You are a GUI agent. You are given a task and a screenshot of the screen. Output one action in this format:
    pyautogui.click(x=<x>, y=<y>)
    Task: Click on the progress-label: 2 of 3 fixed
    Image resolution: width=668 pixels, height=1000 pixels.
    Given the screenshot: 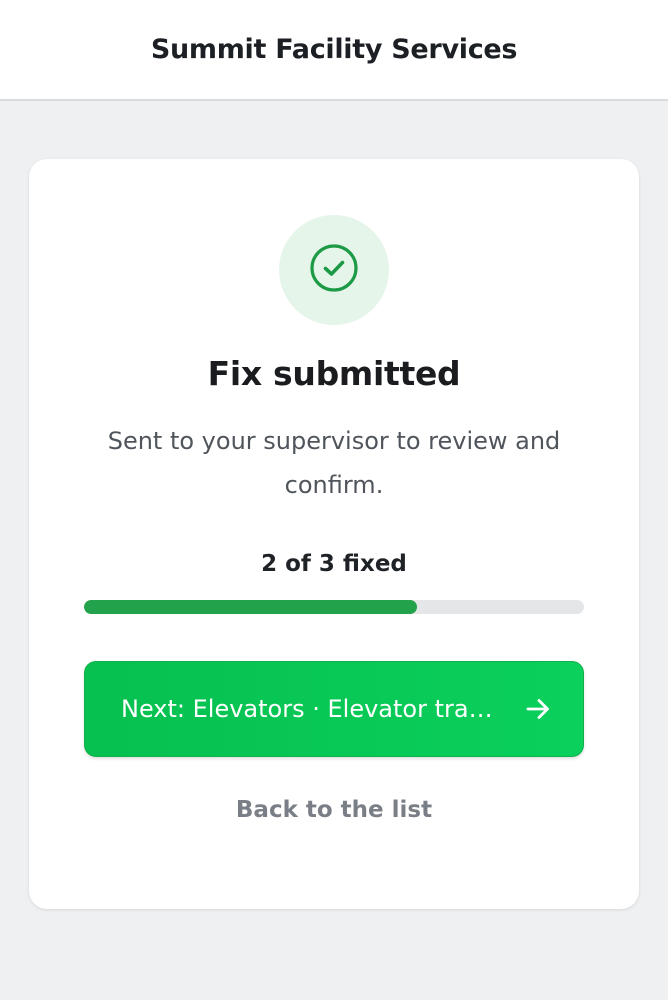 What is the action you would take?
    pyautogui.click(x=334, y=564)
    